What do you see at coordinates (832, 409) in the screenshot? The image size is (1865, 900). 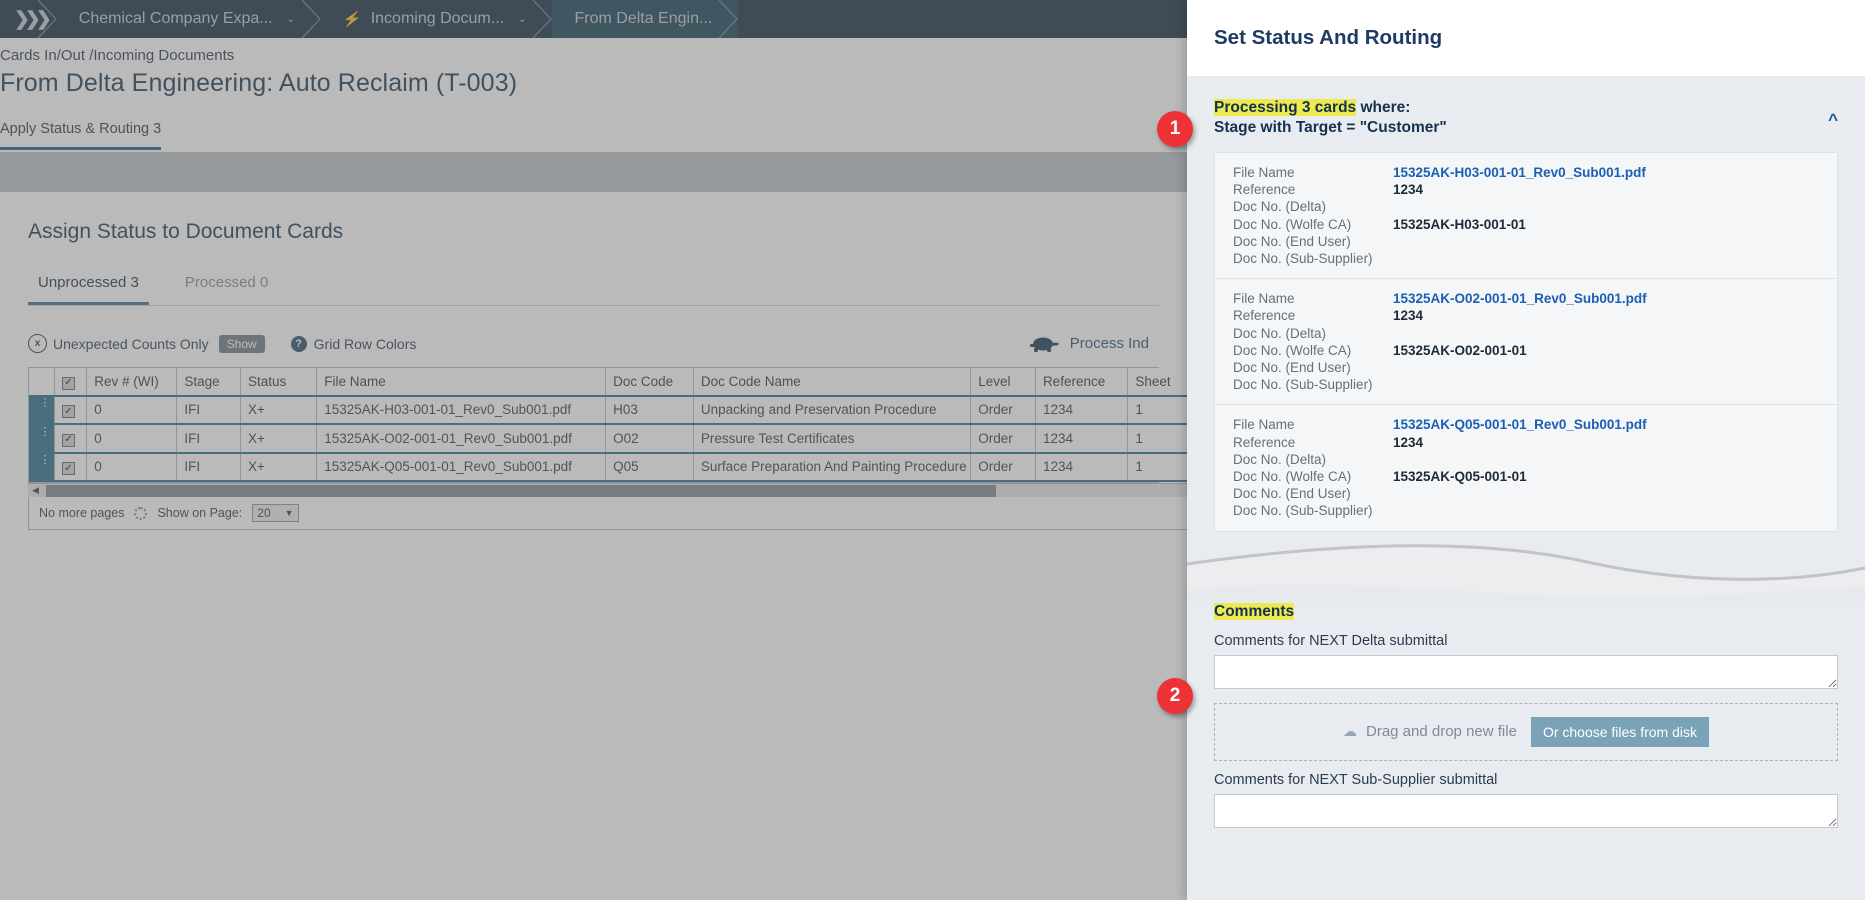 I see `cell-doc-code-name: Unpacking and Preservation Procedure` at bounding box center [832, 409].